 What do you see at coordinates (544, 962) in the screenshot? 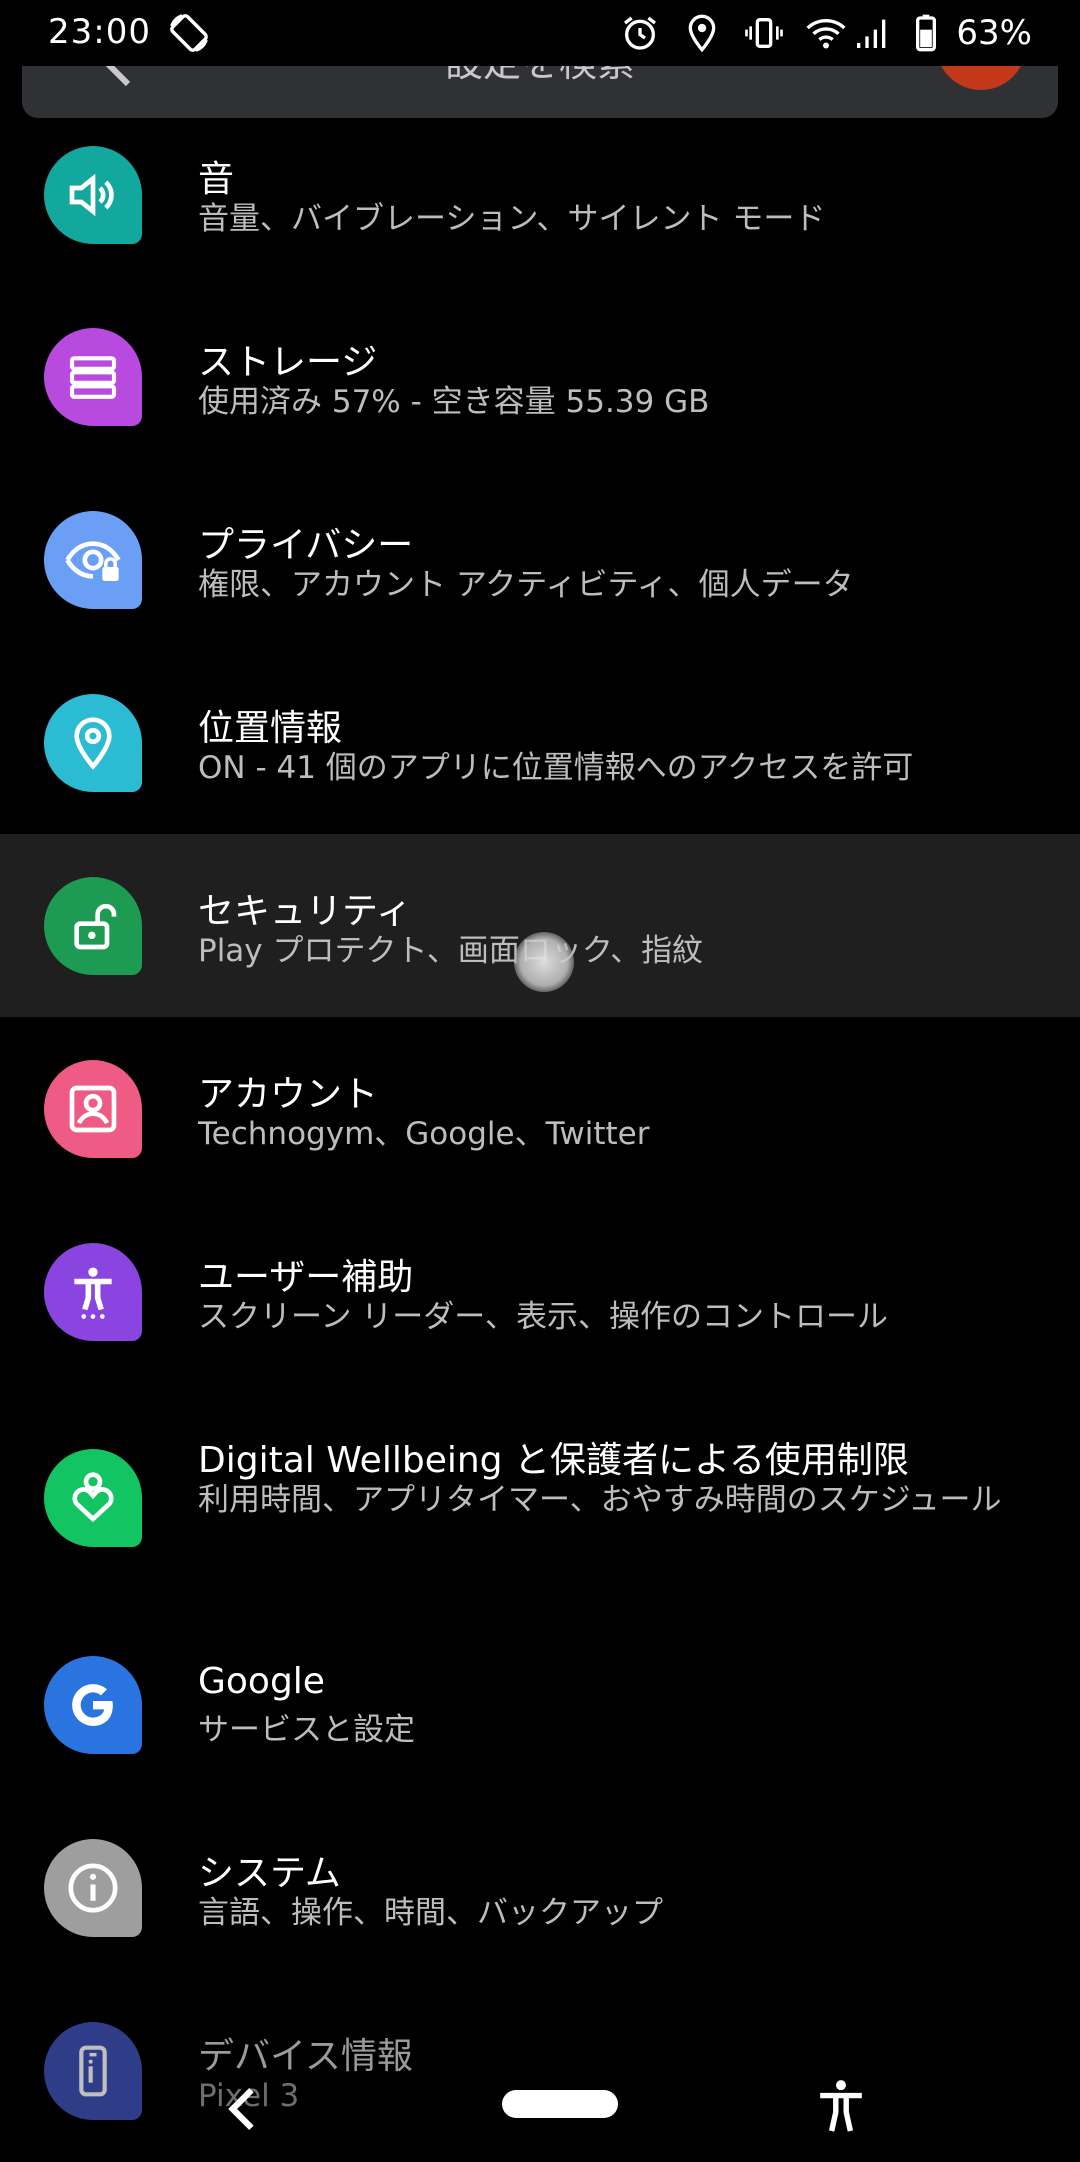
I see `touch-indicator` at bounding box center [544, 962].